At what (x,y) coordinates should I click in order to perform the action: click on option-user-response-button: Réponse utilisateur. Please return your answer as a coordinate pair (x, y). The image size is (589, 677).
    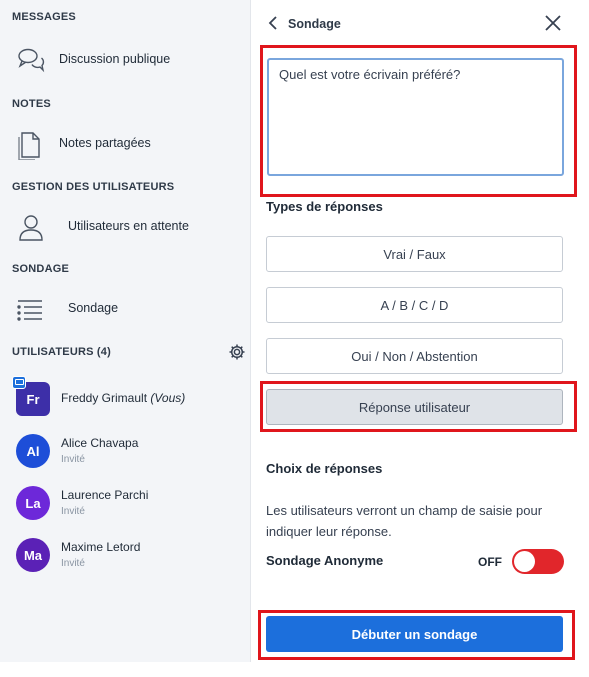
    Looking at the image, I should click on (414, 407).